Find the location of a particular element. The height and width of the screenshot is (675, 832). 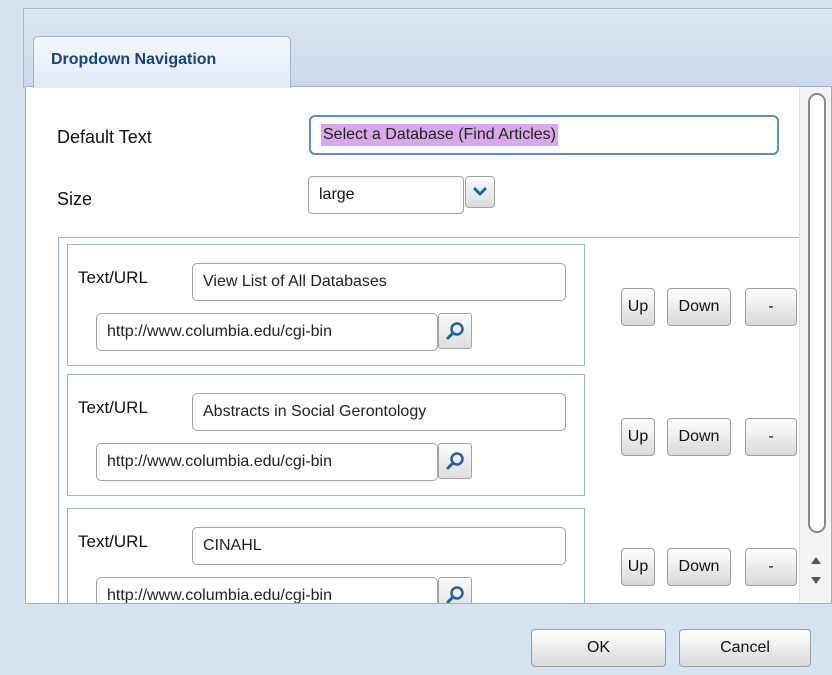

scroll-up-arrow-icon is located at coordinates (816, 560).